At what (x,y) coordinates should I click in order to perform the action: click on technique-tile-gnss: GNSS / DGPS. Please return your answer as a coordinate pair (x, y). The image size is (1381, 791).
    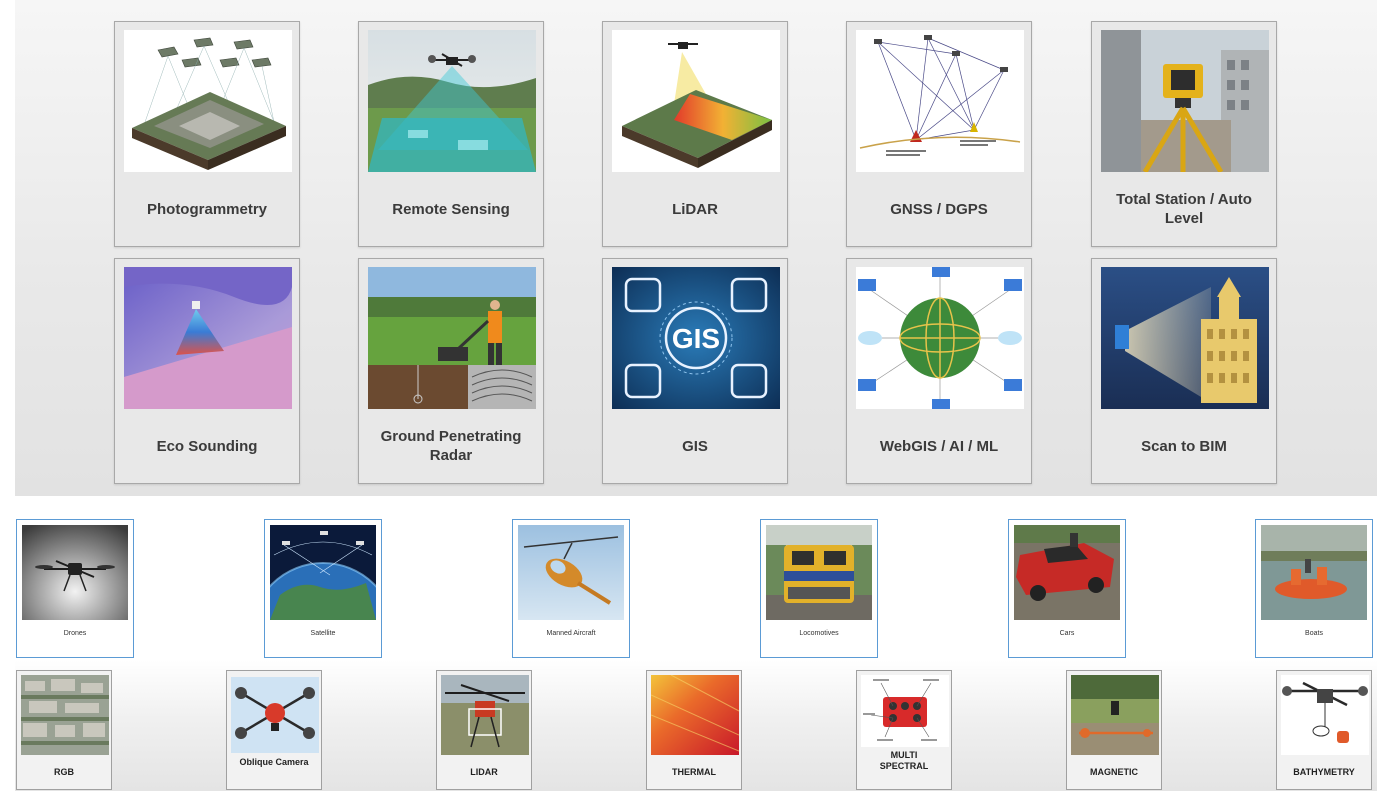
    Looking at the image, I should click on (939, 134).